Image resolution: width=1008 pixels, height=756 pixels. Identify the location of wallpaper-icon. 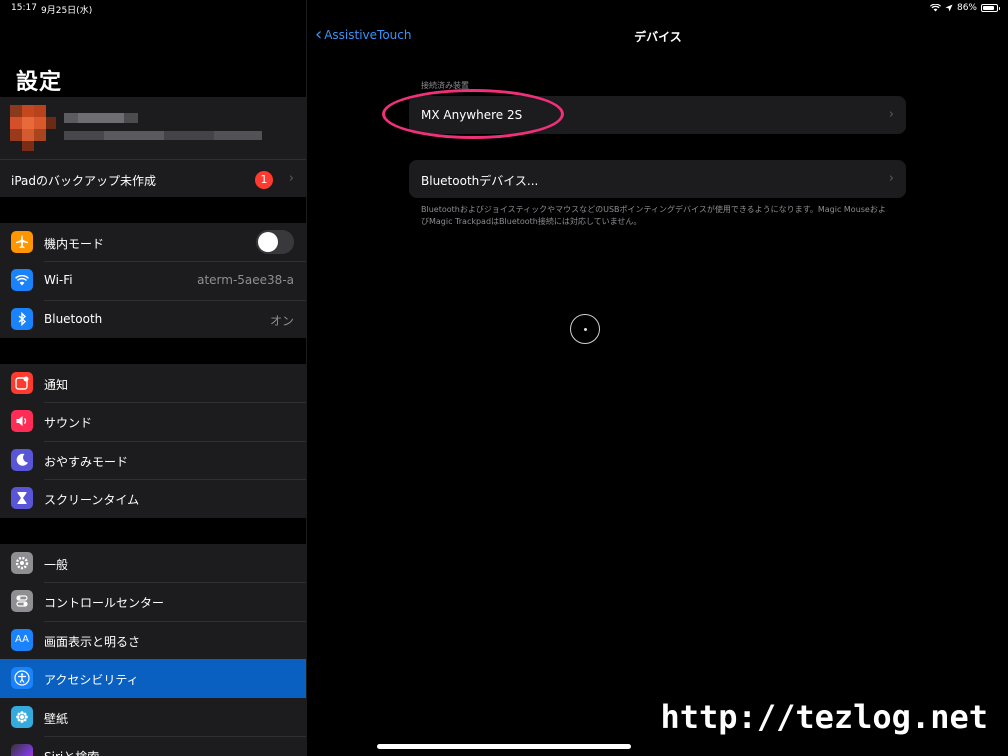
(22, 716).